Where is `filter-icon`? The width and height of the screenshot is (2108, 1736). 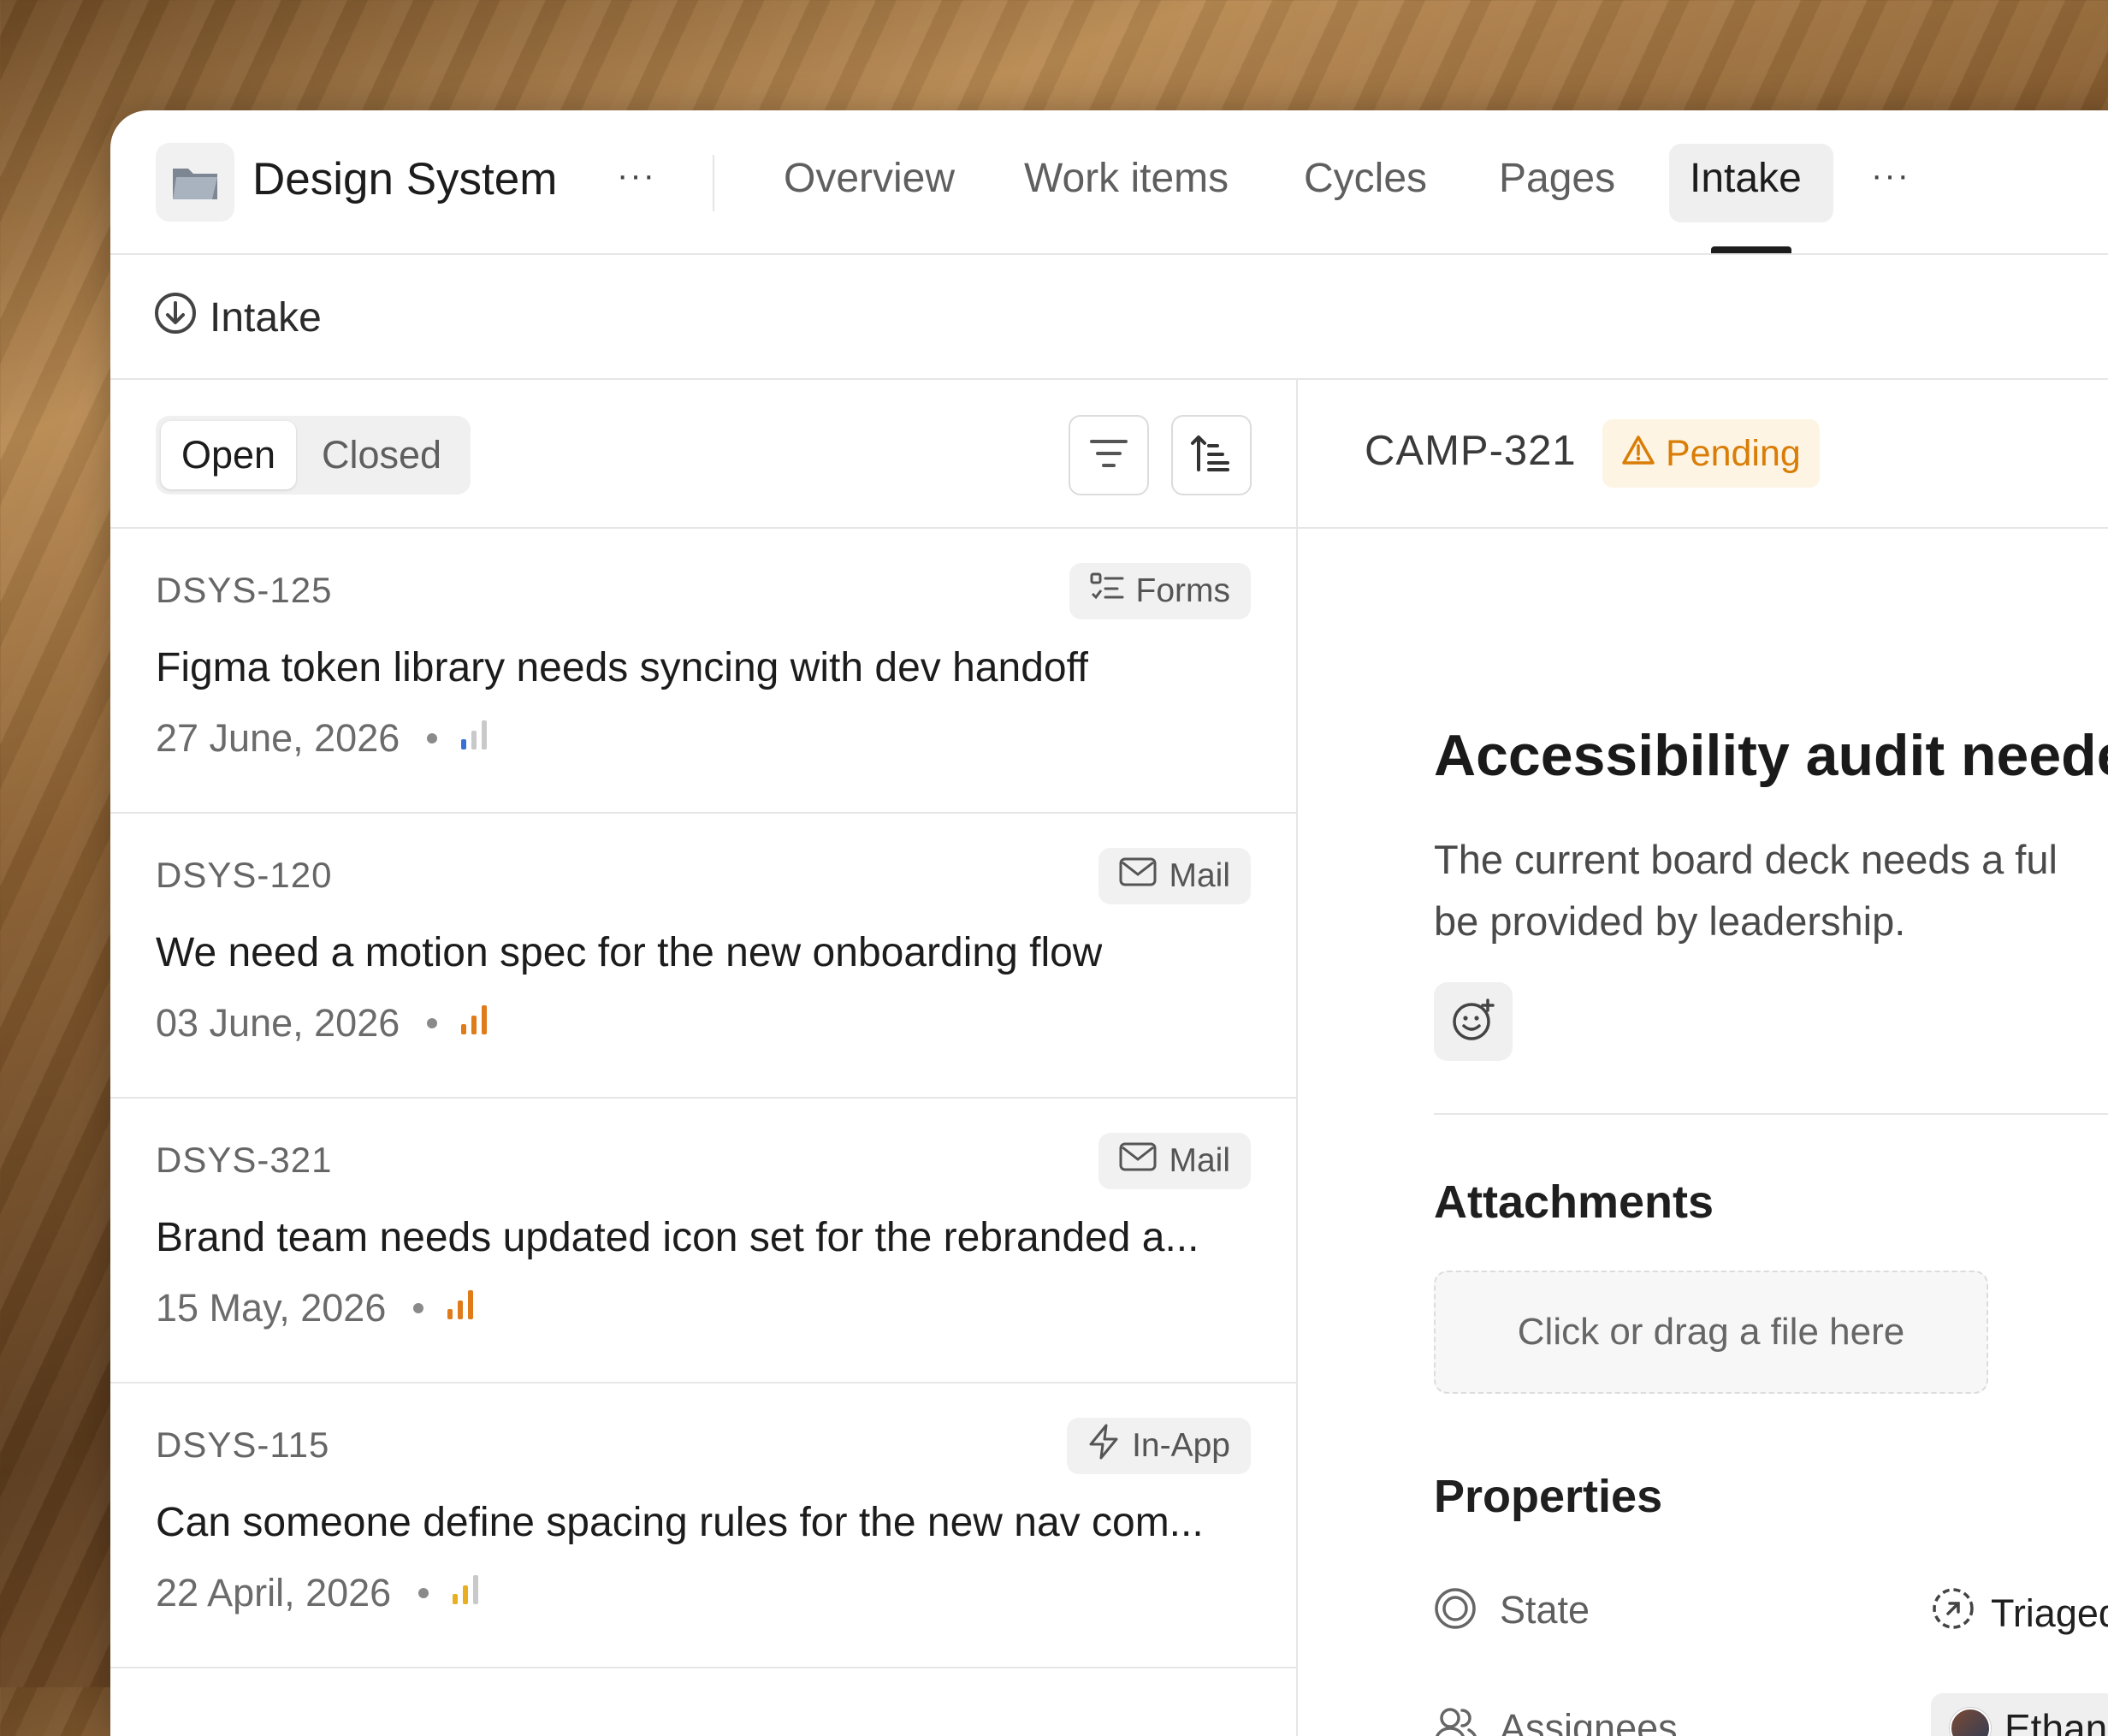 filter-icon is located at coordinates (1108, 456).